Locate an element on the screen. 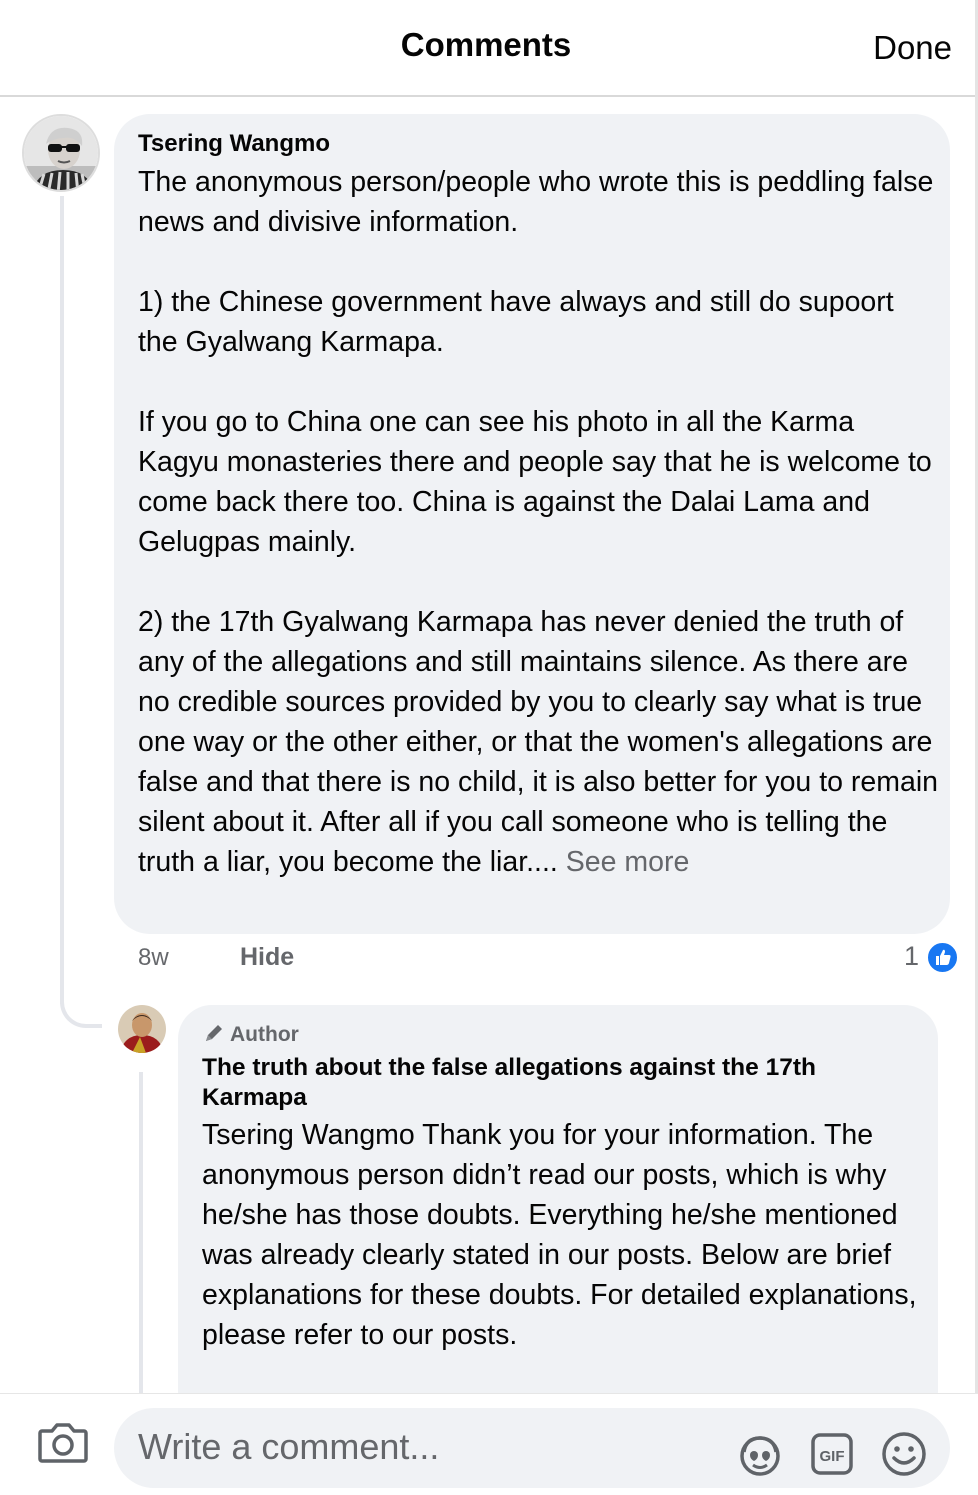 The width and height of the screenshot is (978, 1495). comment-author: Tsering Wangmo is located at coordinates (234, 144).